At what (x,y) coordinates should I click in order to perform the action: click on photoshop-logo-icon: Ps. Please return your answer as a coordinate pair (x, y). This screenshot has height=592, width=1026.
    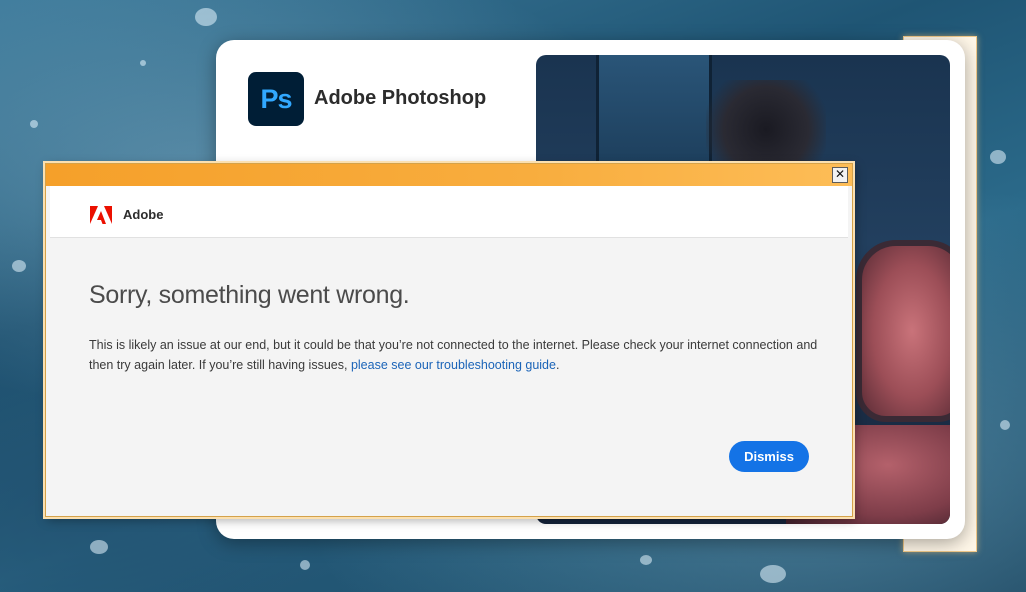
    Looking at the image, I should click on (276, 99).